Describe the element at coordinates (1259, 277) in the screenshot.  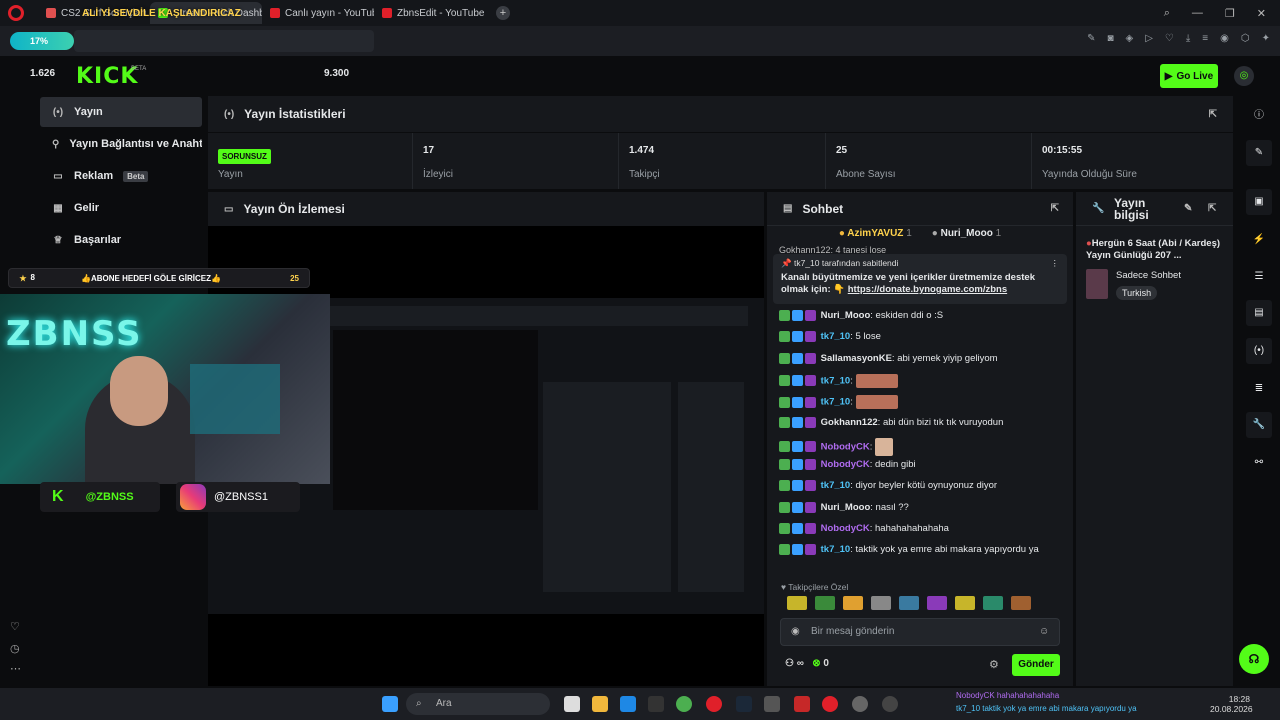
I see `list-icon: ☰` at that location.